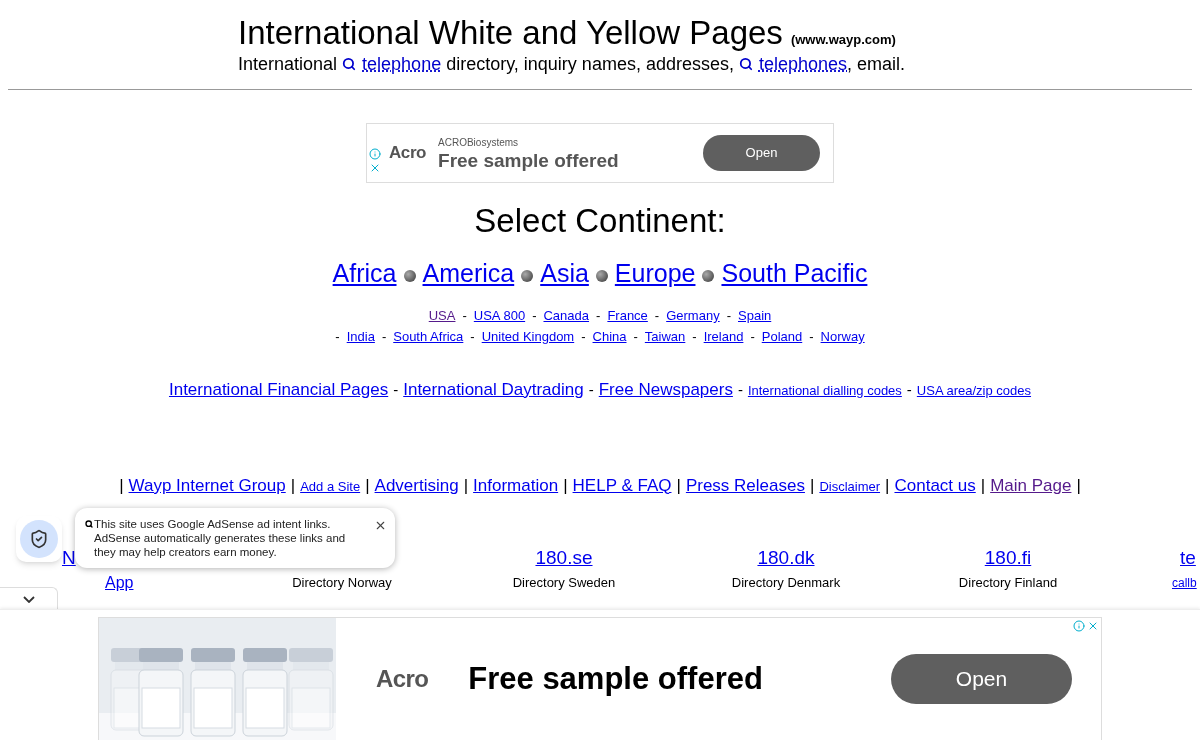 The width and height of the screenshot is (1200, 740). What do you see at coordinates (564, 557) in the screenshot?
I see `directory-link: 180.se` at bounding box center [564, 557].